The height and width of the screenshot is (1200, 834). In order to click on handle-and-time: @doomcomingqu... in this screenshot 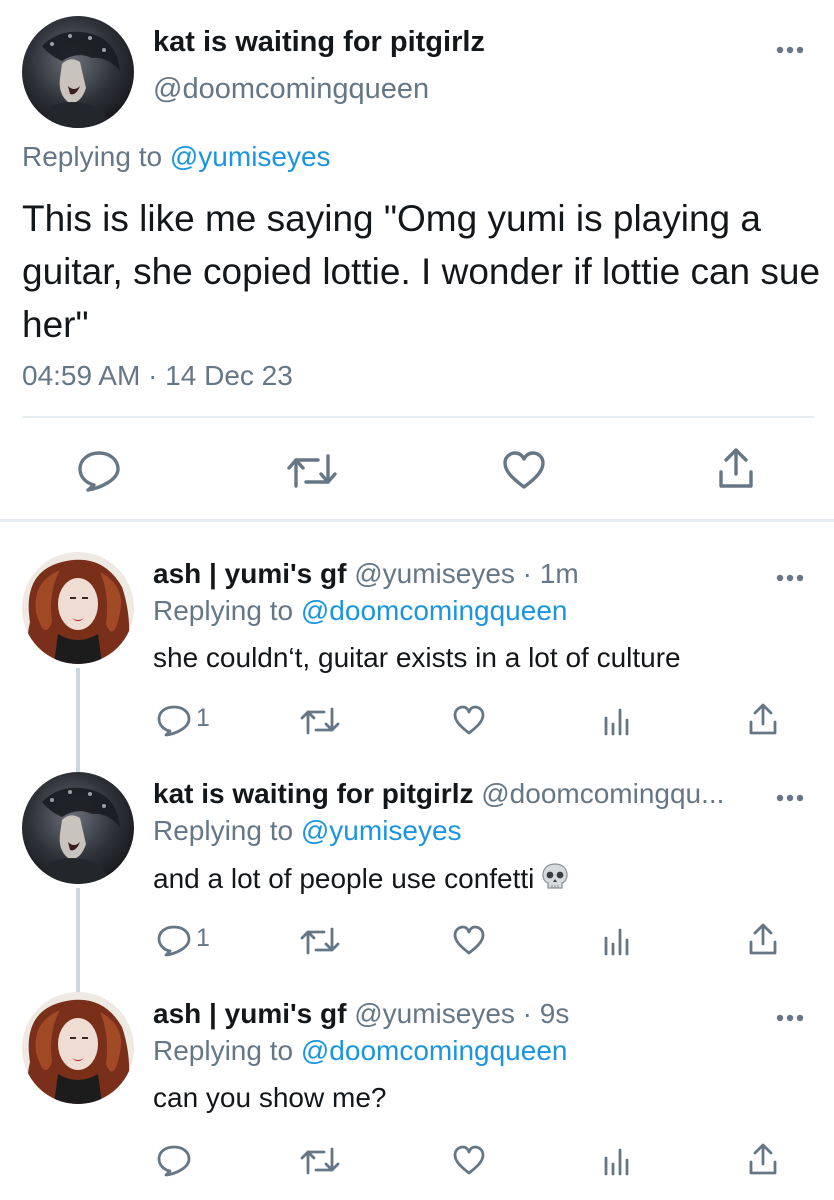, I will do `click(602, 793)`.